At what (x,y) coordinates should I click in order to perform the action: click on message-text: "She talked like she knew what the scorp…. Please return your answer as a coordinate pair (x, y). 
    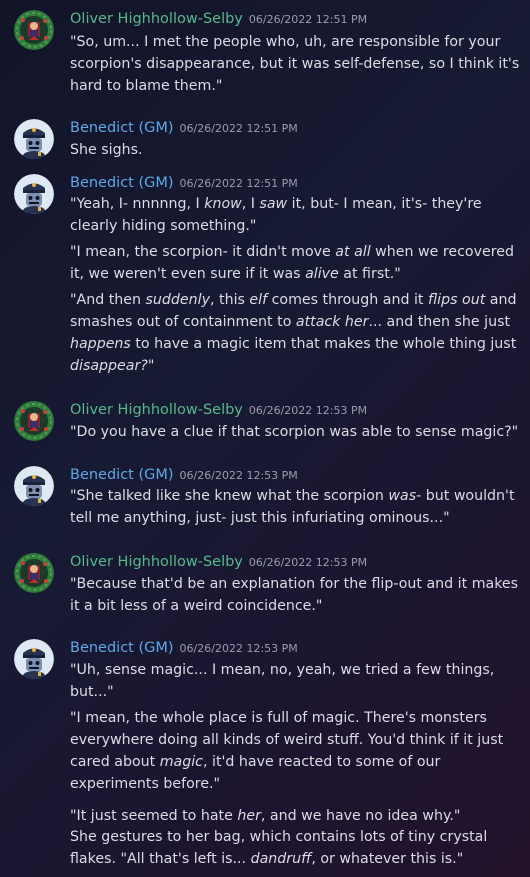
    Looking at the image, I should click on (292, 507).